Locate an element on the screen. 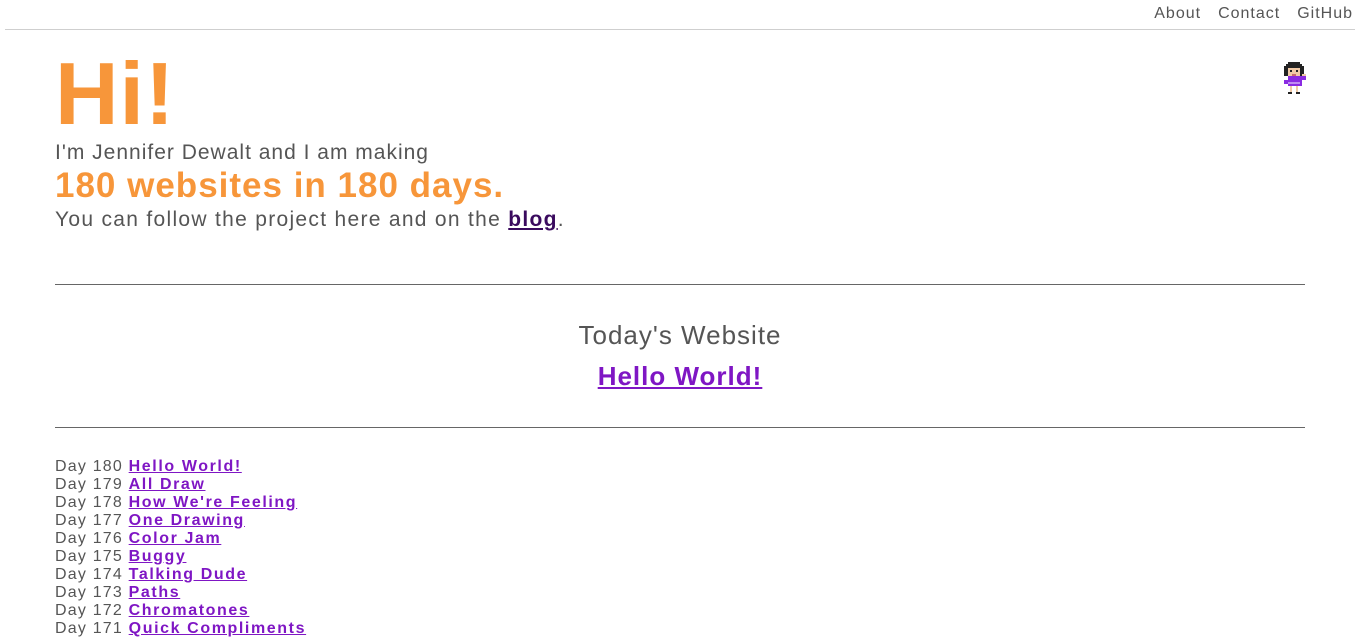  list-item: Day 177 One Drawing is located at coordinates (180, 521).